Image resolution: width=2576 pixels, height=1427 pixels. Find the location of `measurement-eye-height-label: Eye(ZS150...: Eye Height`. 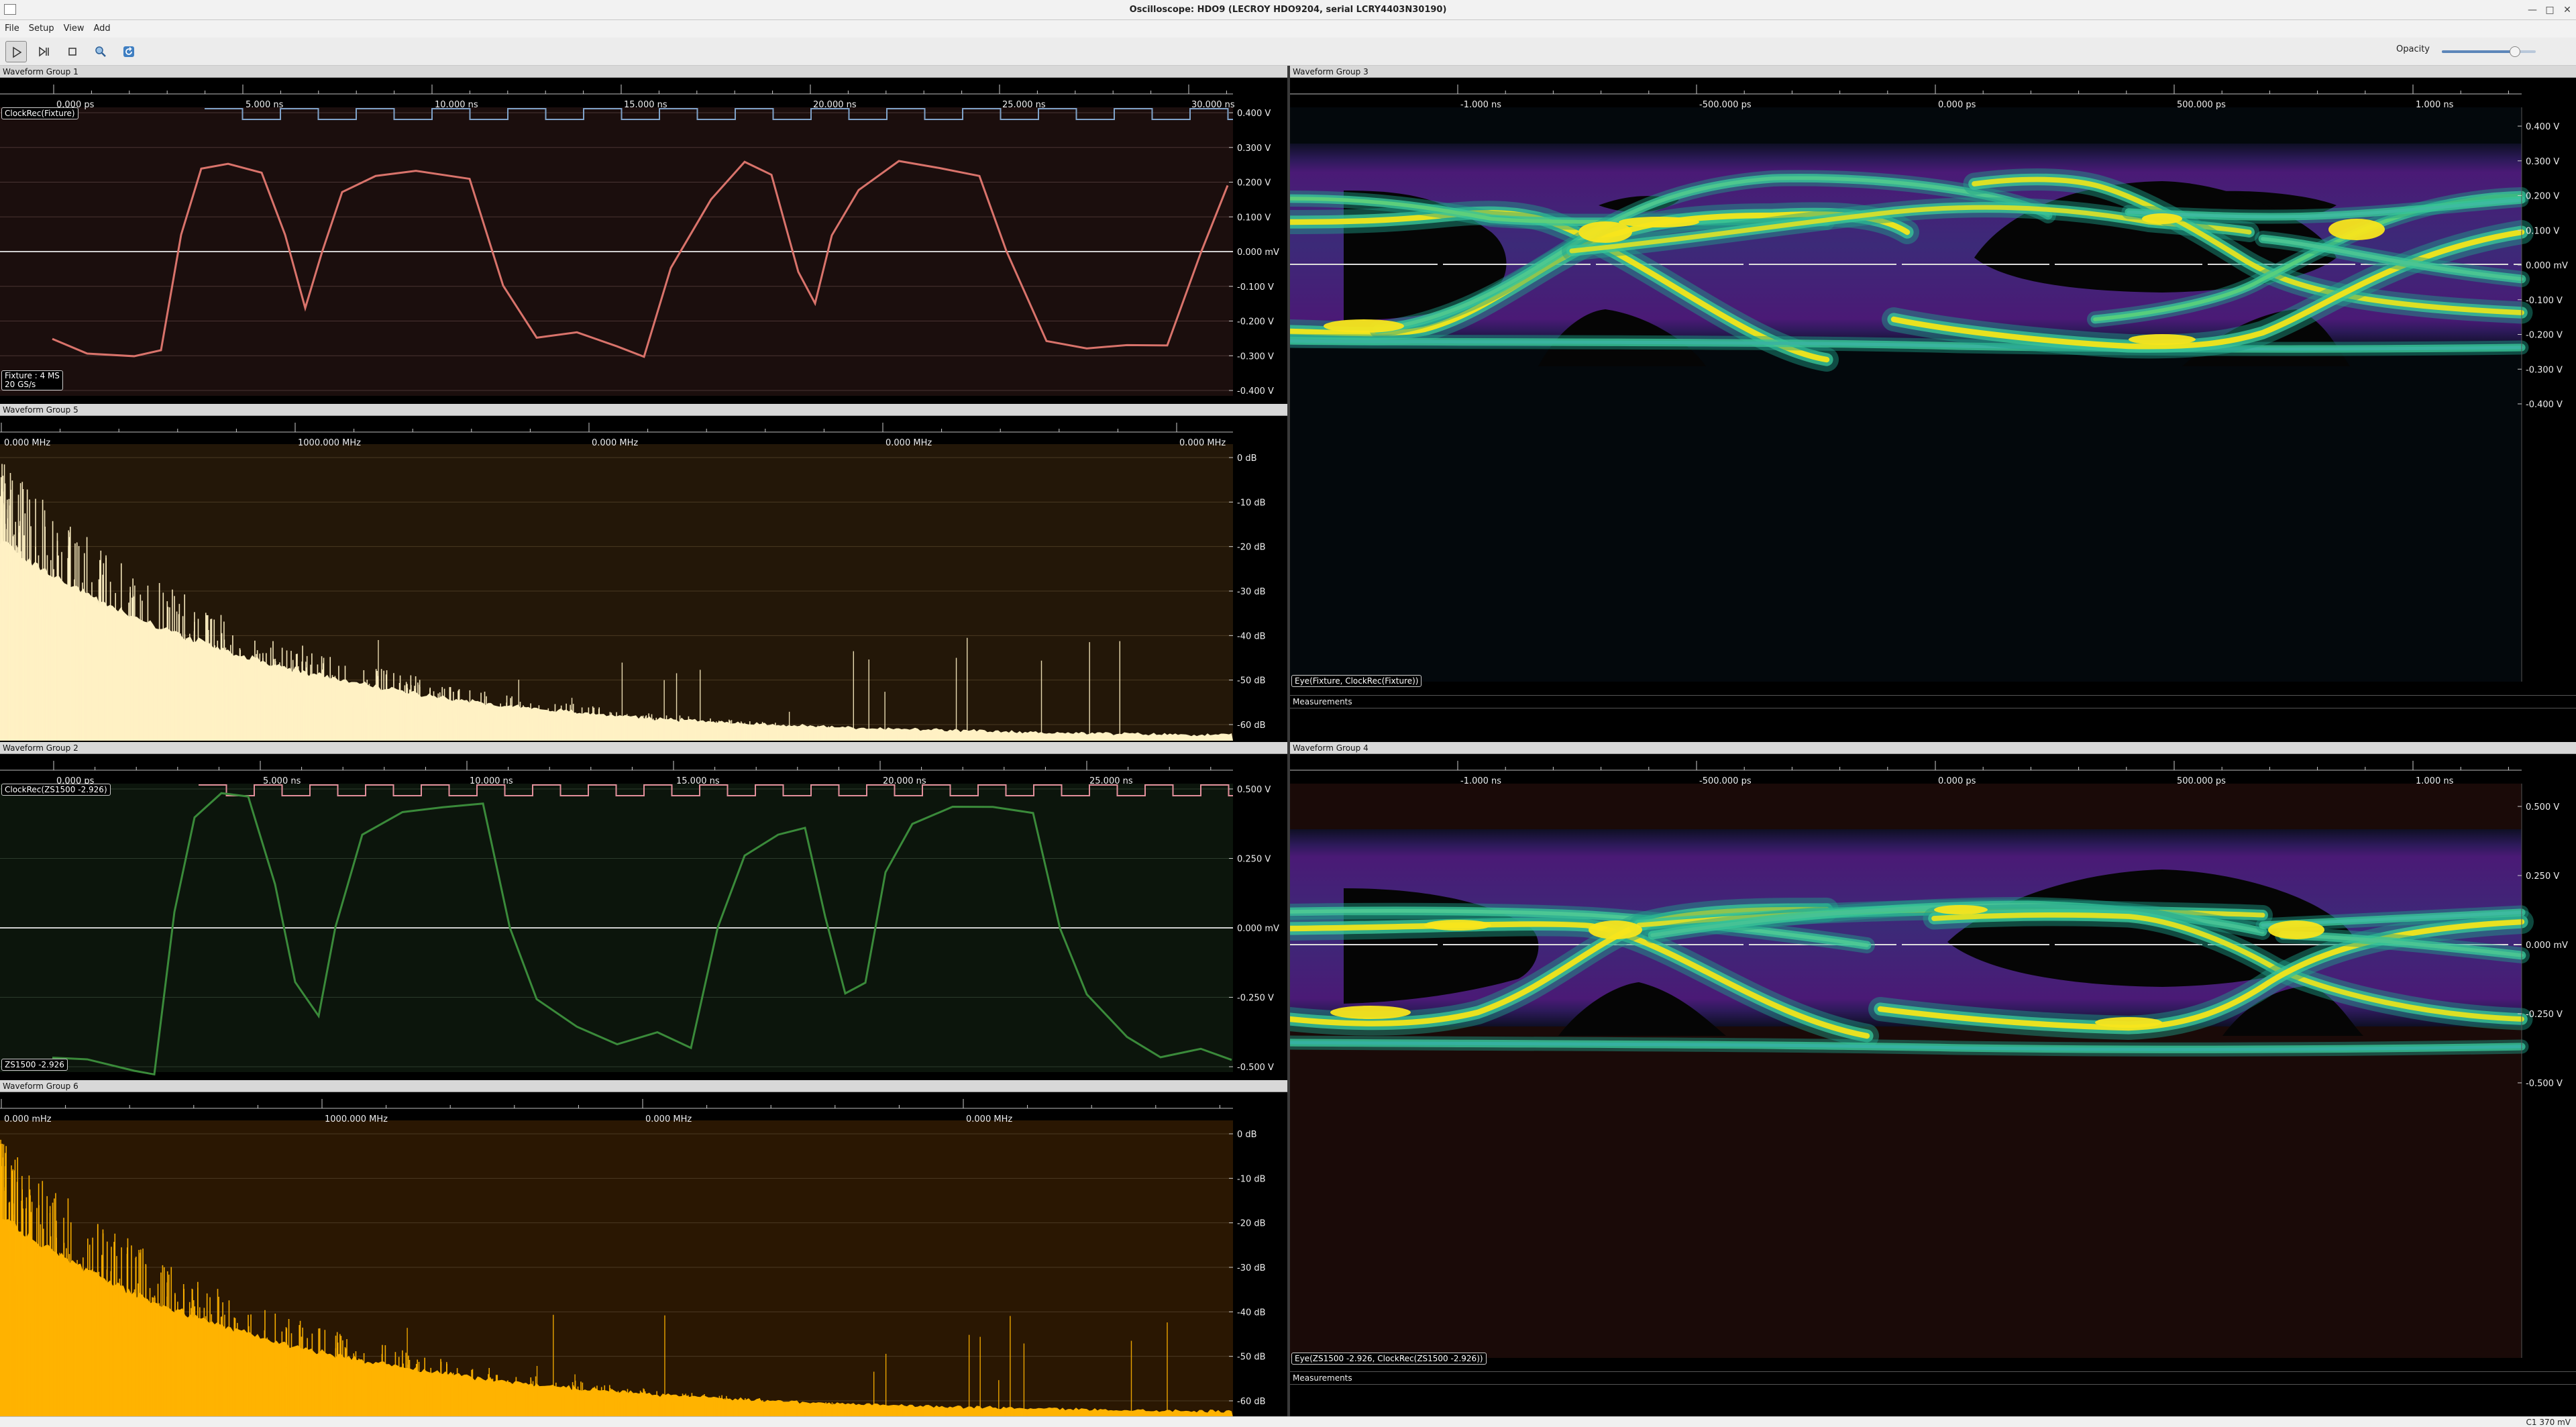

measurement-eye-height-label: Eye(ZS150...: Eye Height is located at coordinates (1664, 1391).